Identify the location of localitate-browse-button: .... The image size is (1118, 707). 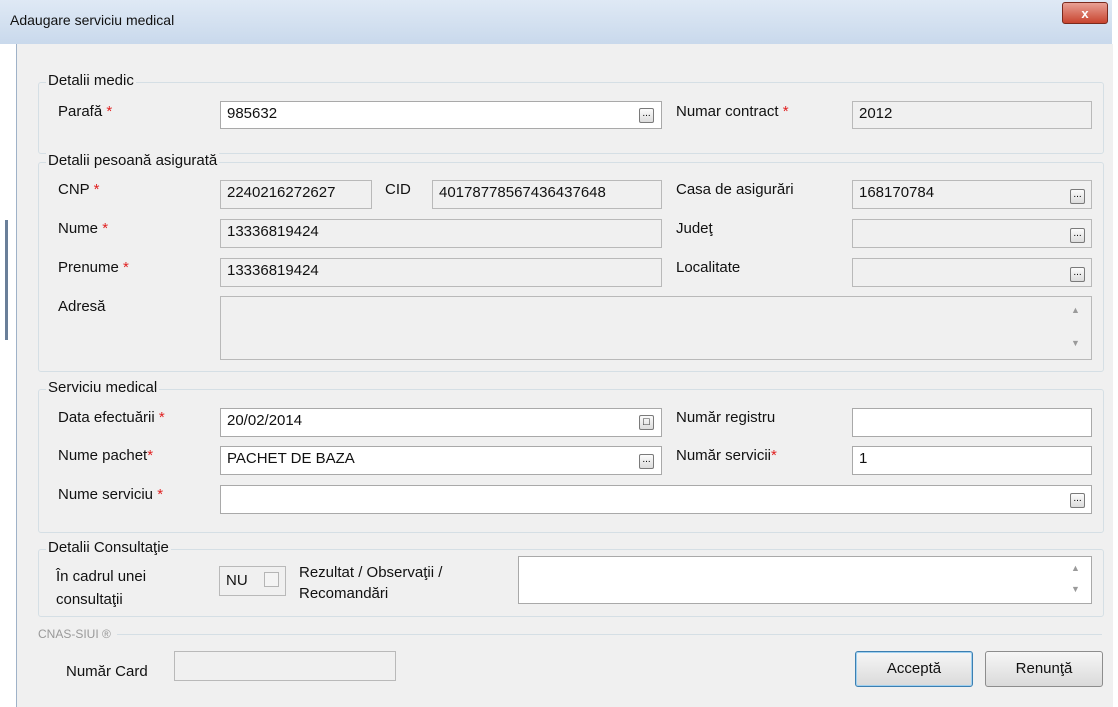
(1077, 274).